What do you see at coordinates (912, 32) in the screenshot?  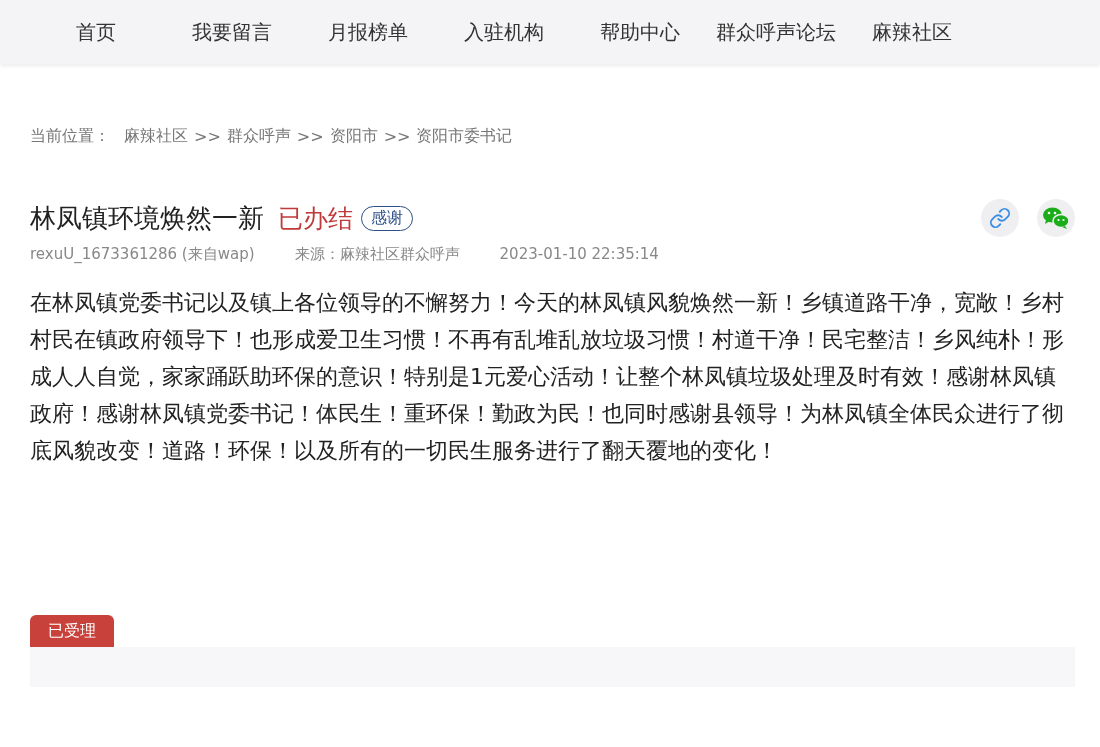 I see `nav-link: 麻辣社区` at bounding box center [912, 32].